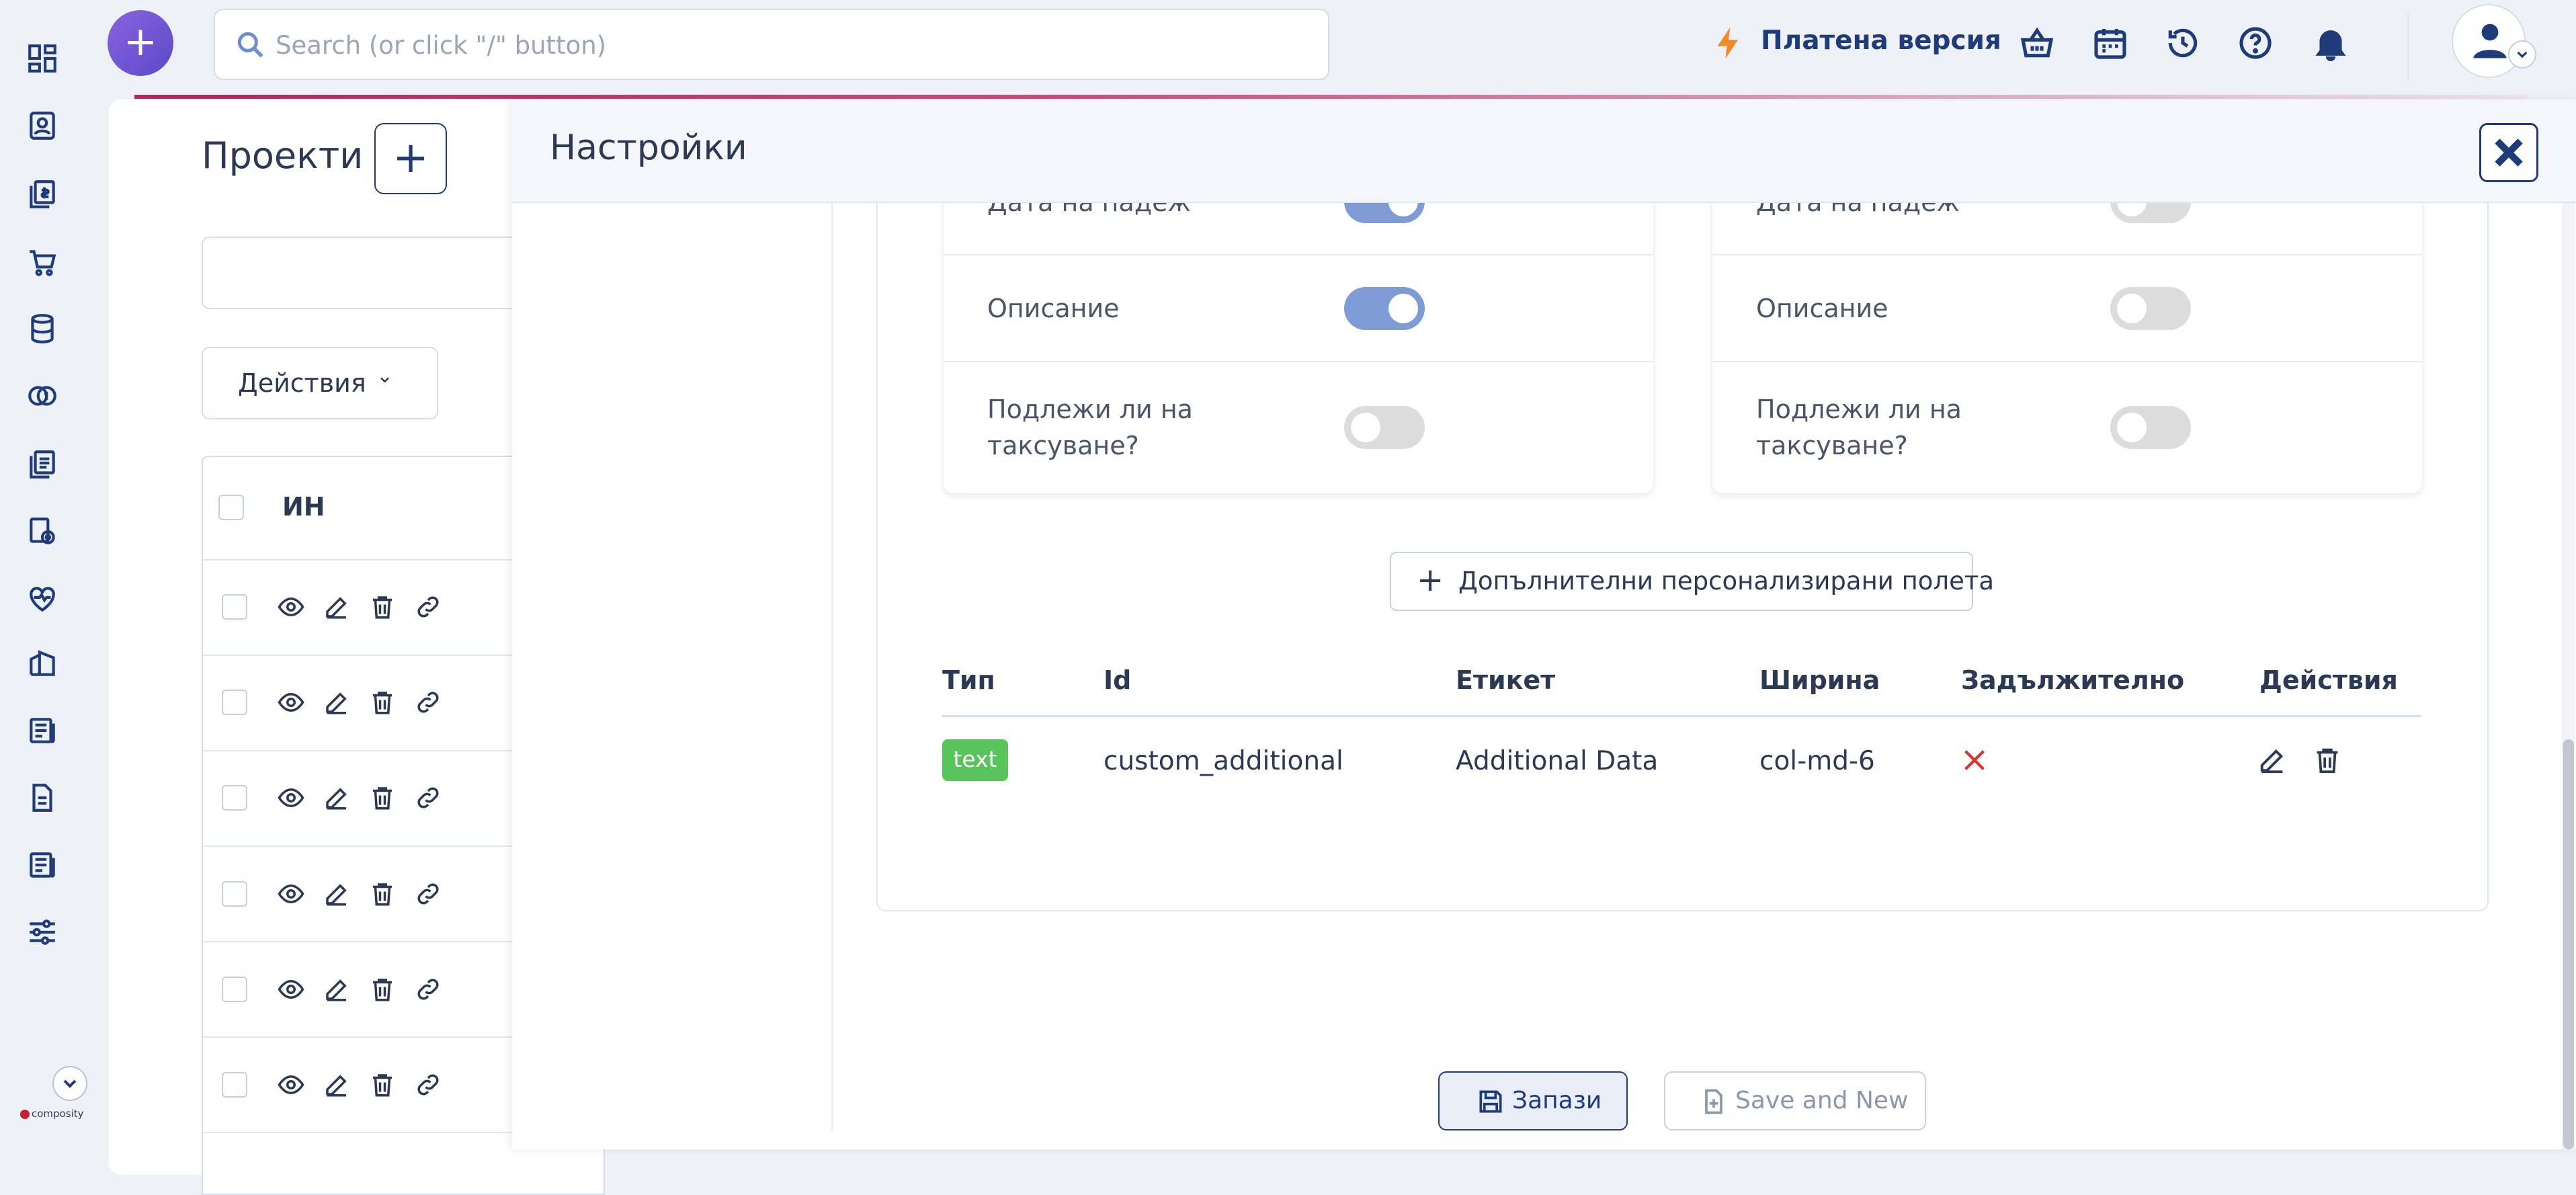 Image resolution: width=2576 pixels, height=1195 pixels. Describe the element at coordinates (42, 194) in the screenshot. I see `invoices-icon` at that location.